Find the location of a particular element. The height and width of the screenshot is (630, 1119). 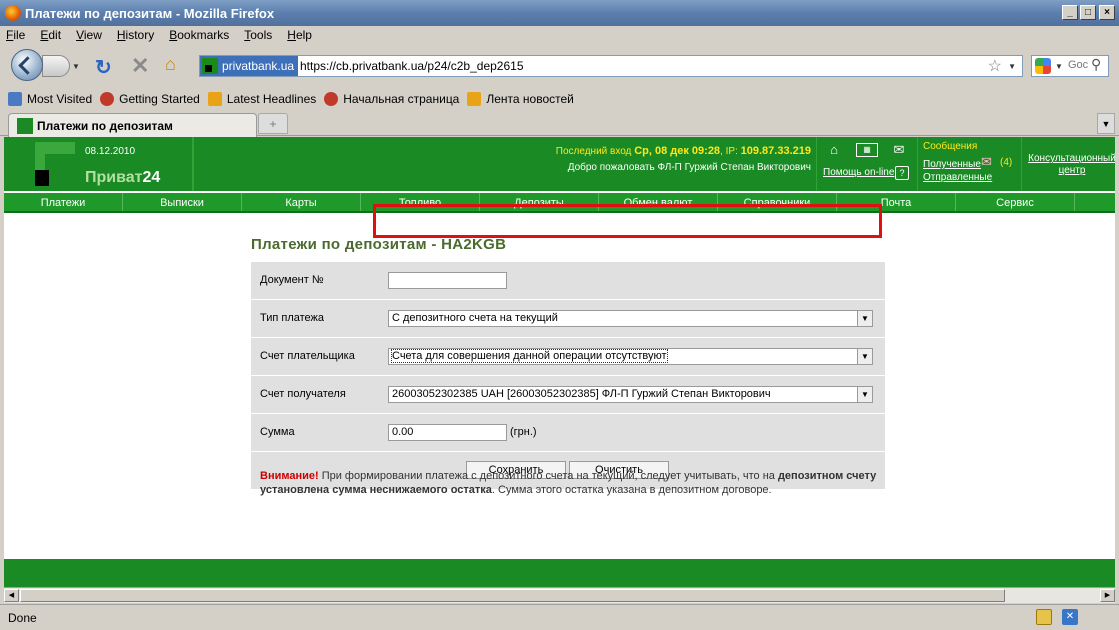

header-date: 08.12.2010 is located at coordinates (110, 151).